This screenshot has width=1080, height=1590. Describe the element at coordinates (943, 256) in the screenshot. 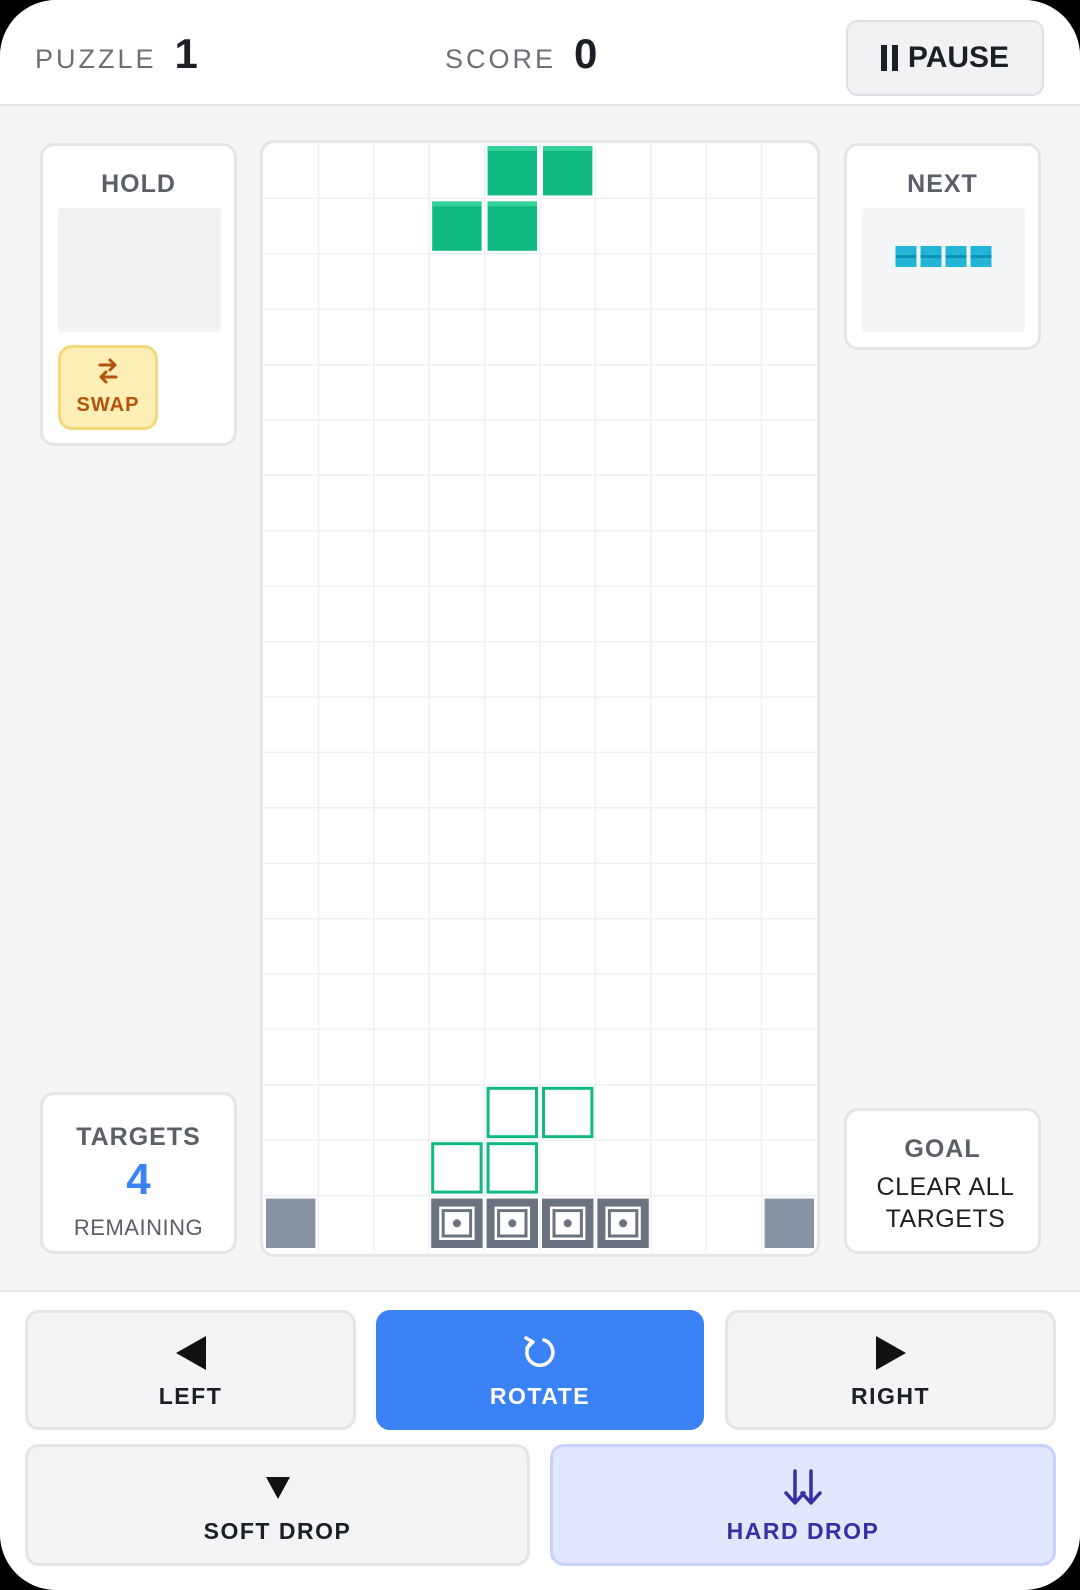

I see `next-piece-preview` at that location.